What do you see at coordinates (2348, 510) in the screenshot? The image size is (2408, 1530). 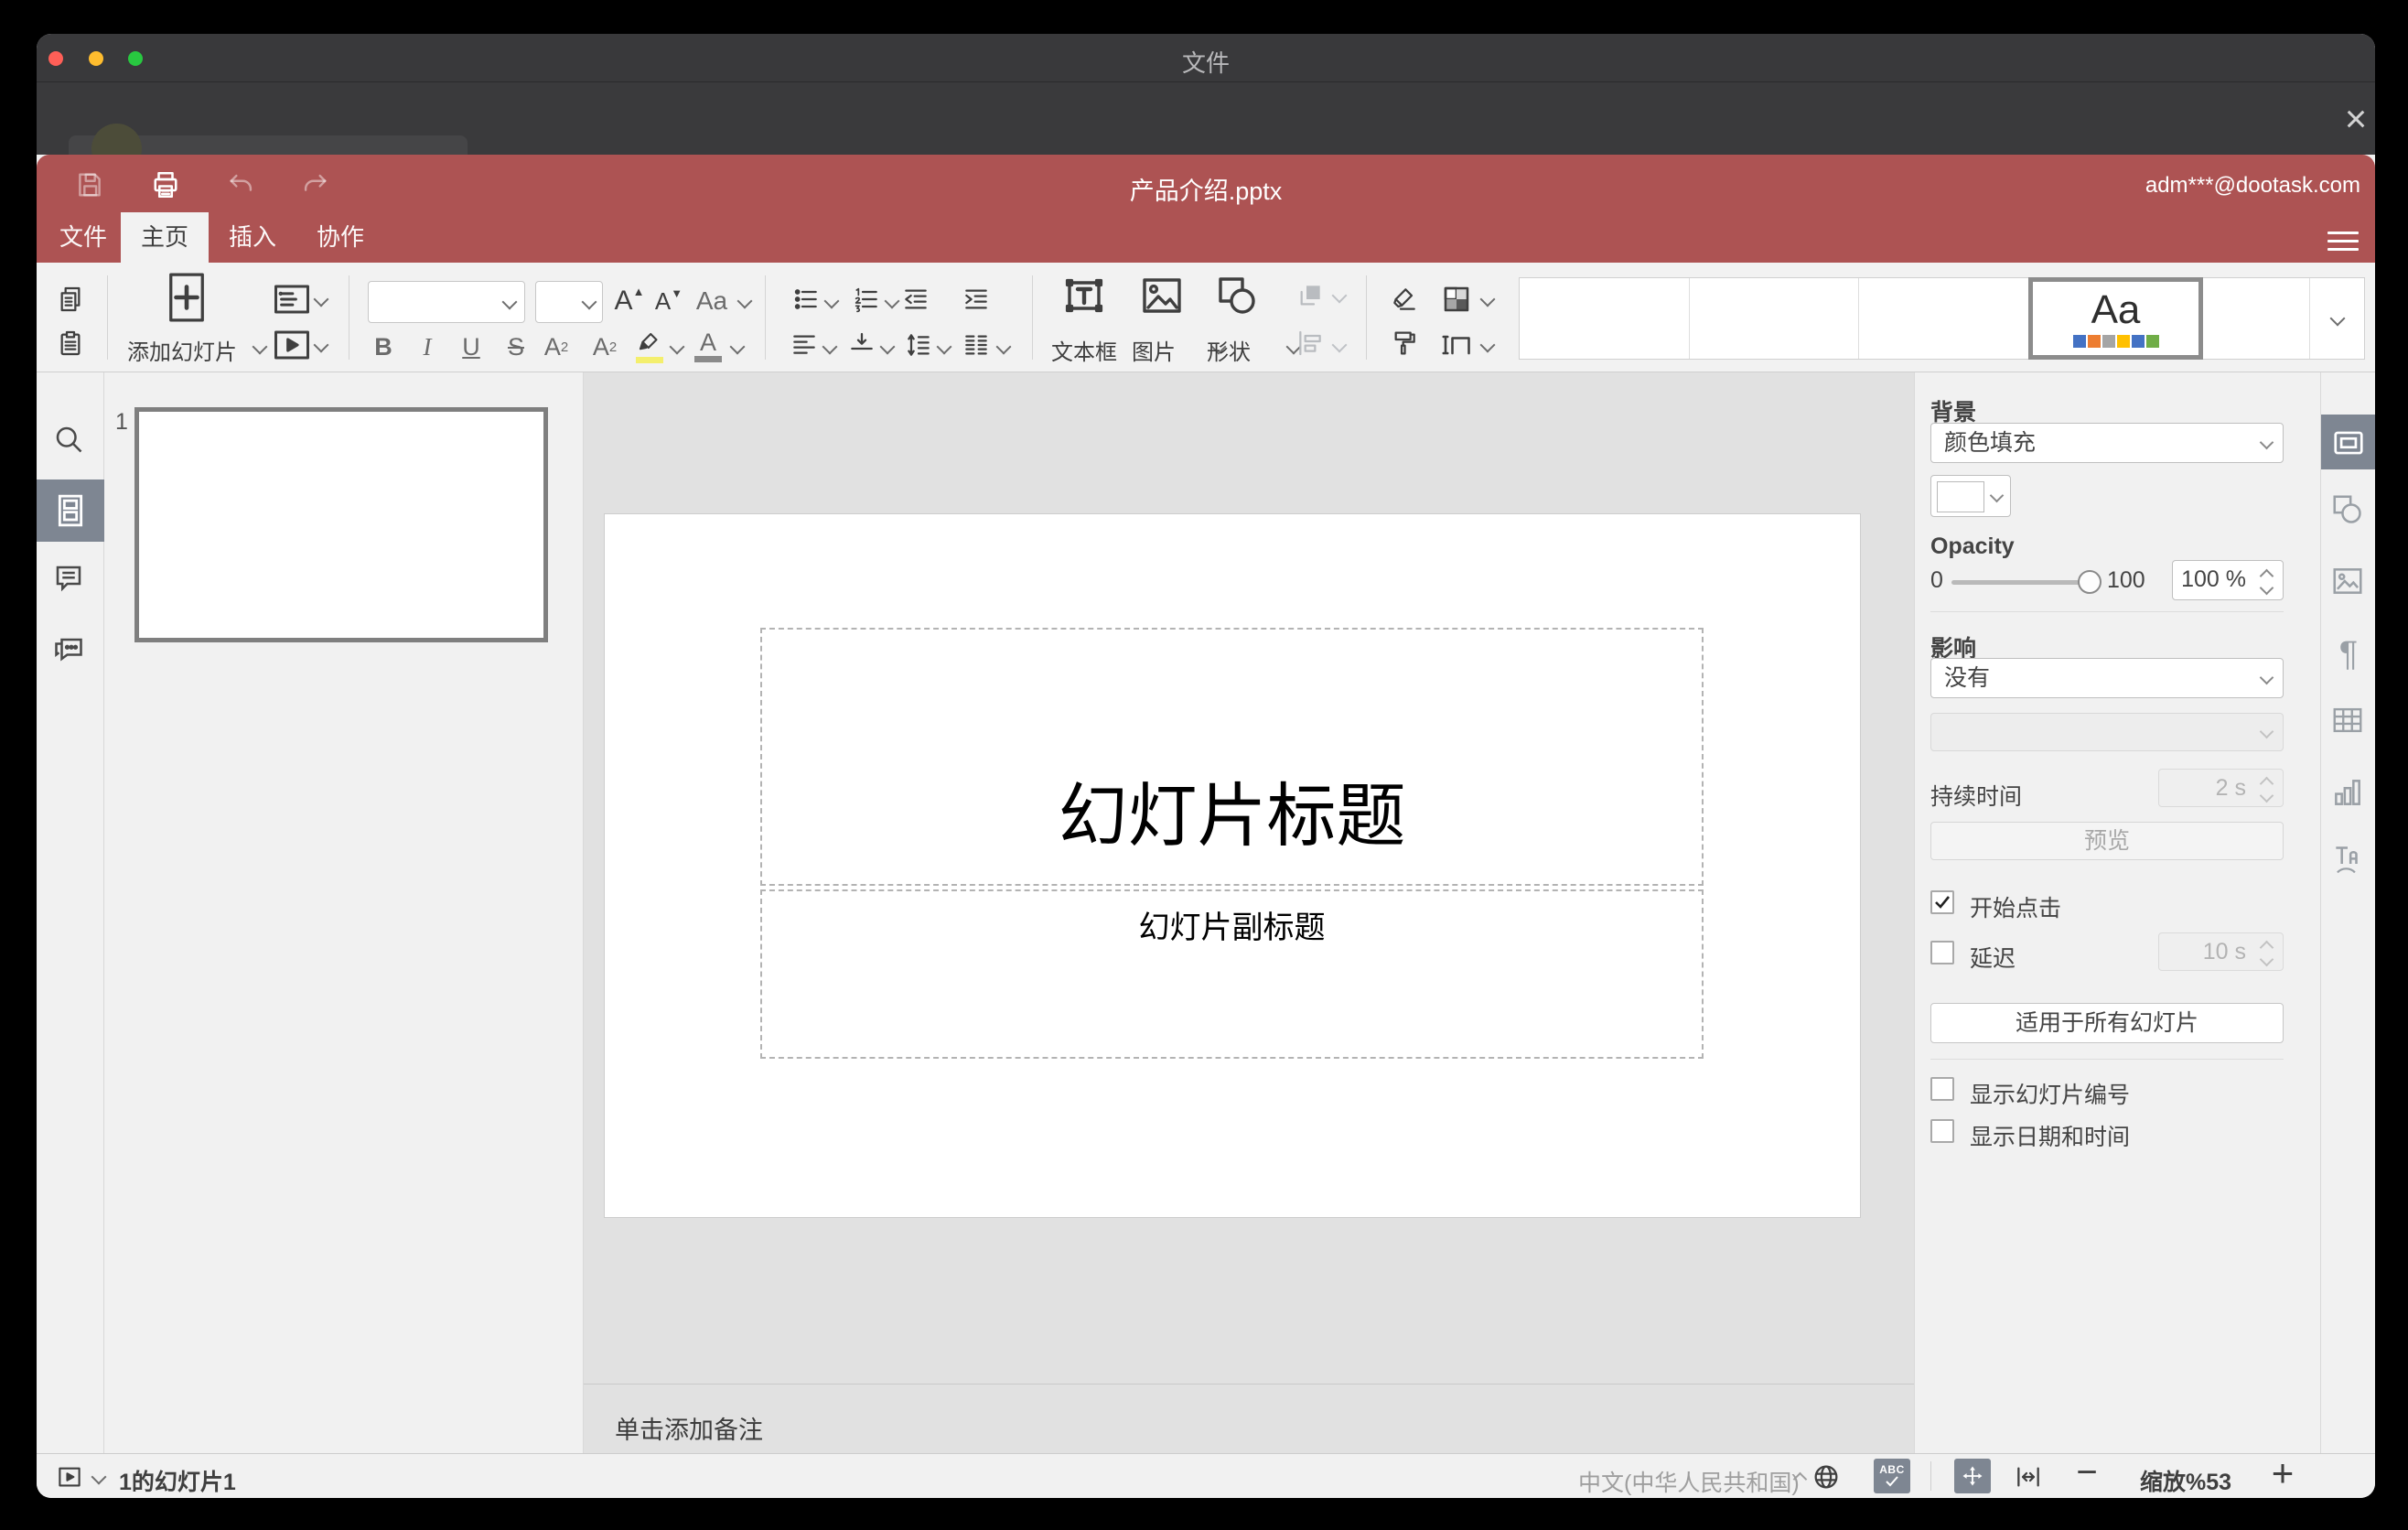 I see `shape-settings-button` at bounding box center [2348, 510].